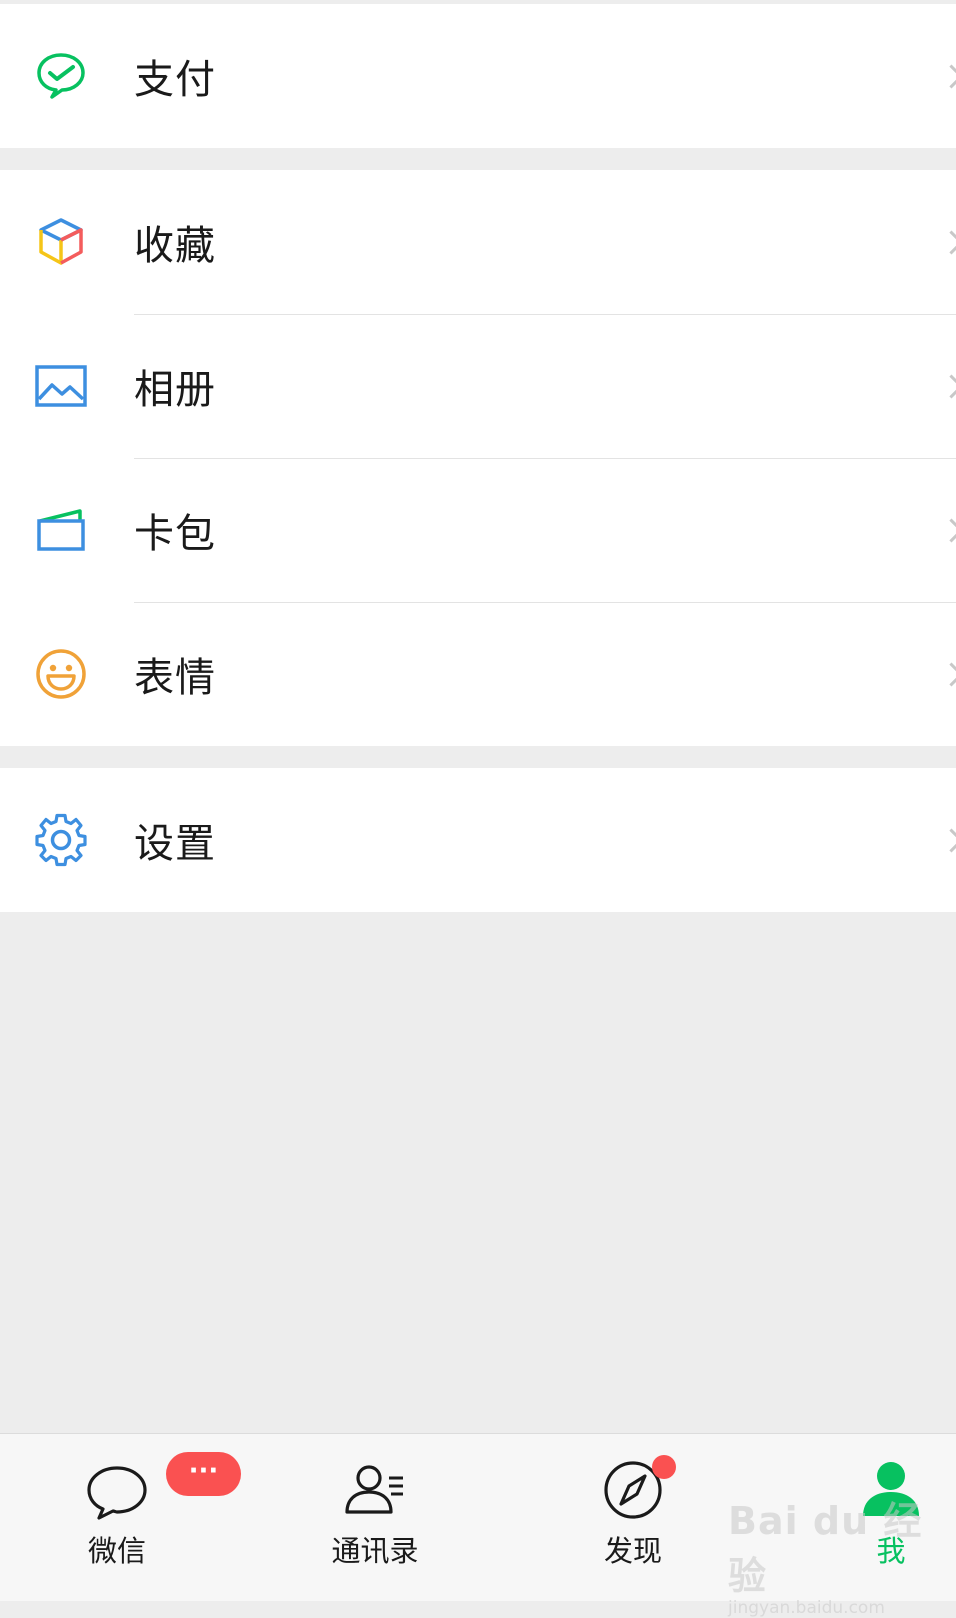 This screenshot has width=956, height=1618. I want to click on menu-item-cards: 卡包, so click(478, 530).